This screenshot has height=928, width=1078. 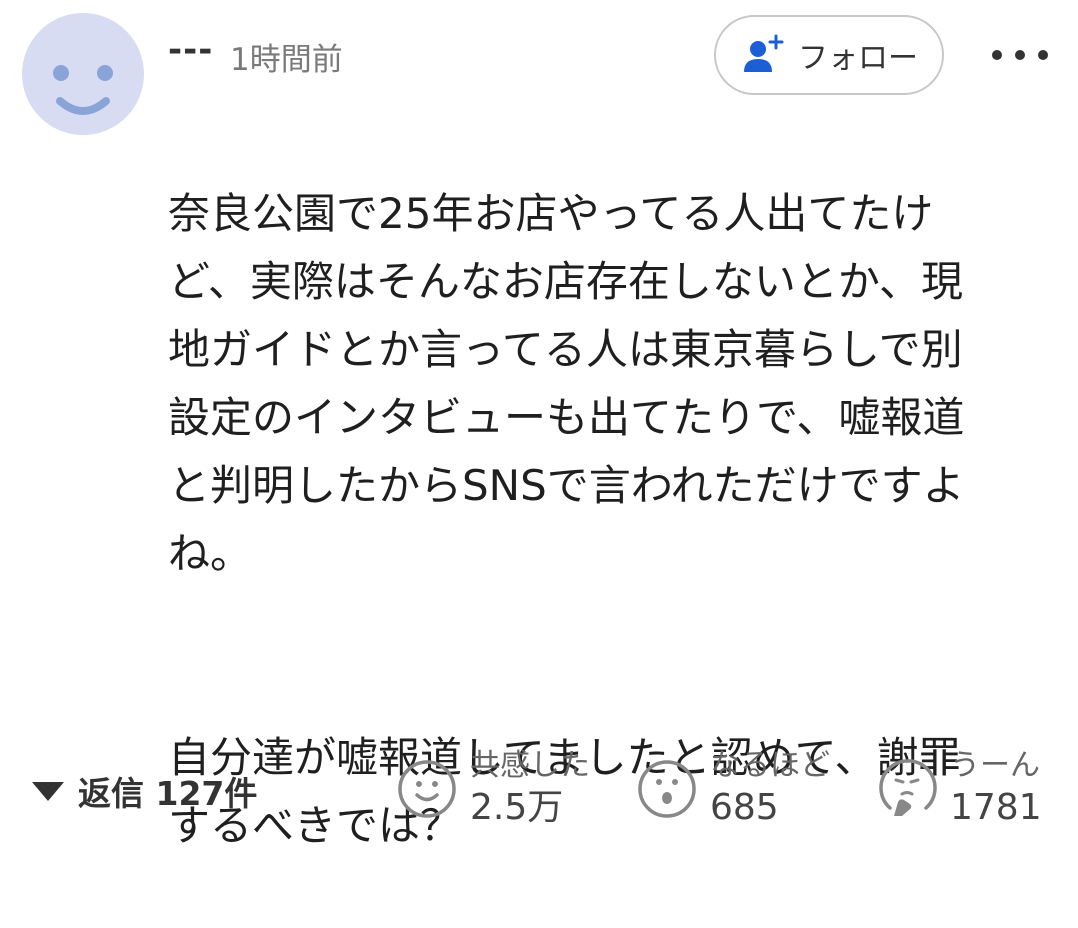 I want to click on reaction-empathy-button: 共感した 2.5万, so click(x=493, y=789).